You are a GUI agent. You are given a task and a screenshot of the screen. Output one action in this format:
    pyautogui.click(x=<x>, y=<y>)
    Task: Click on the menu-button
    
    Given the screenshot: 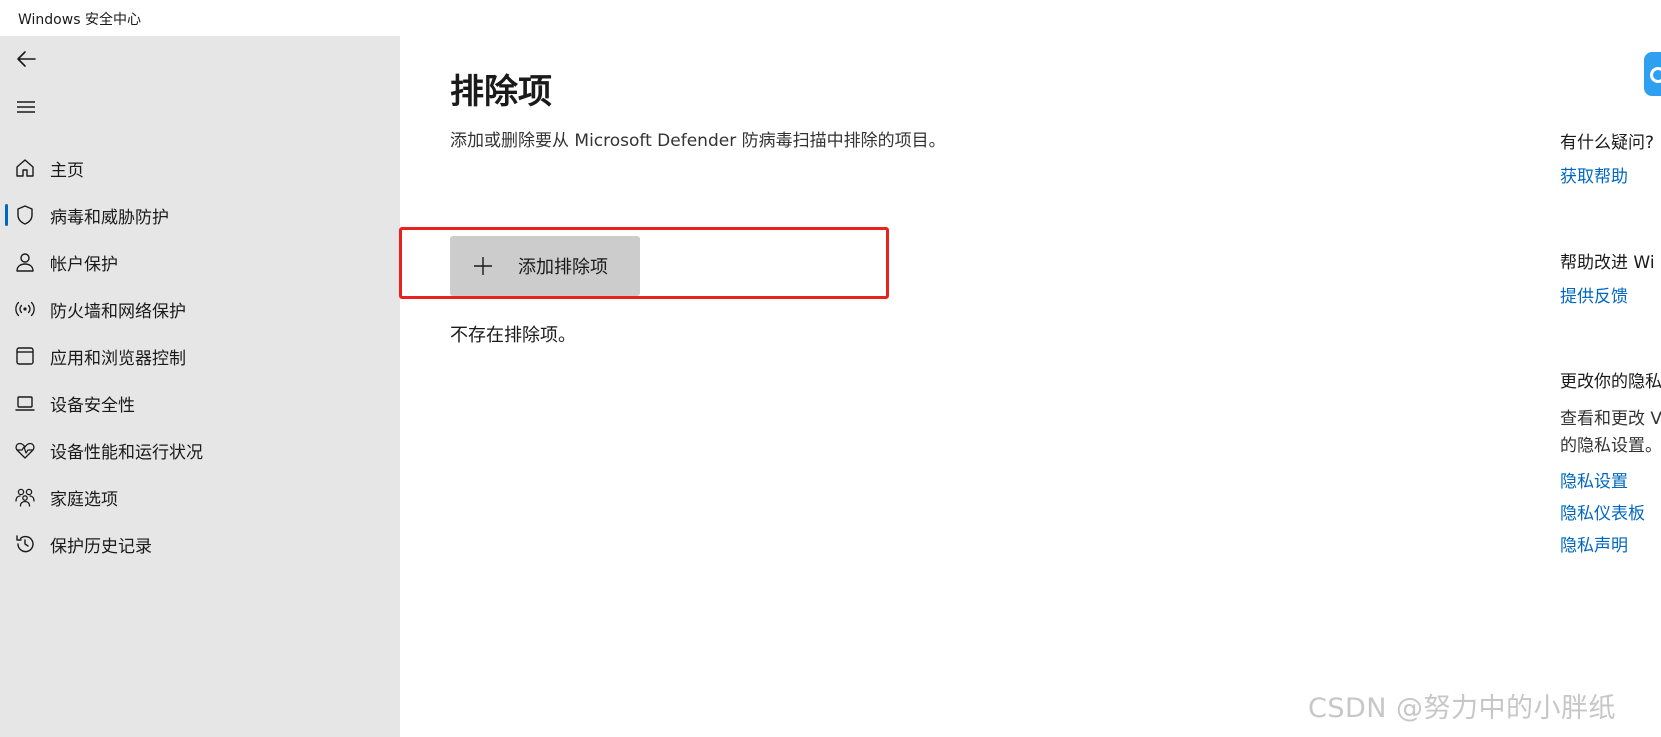 What is the action you would take?
    pyautogui.click(x=26, y=107)
    